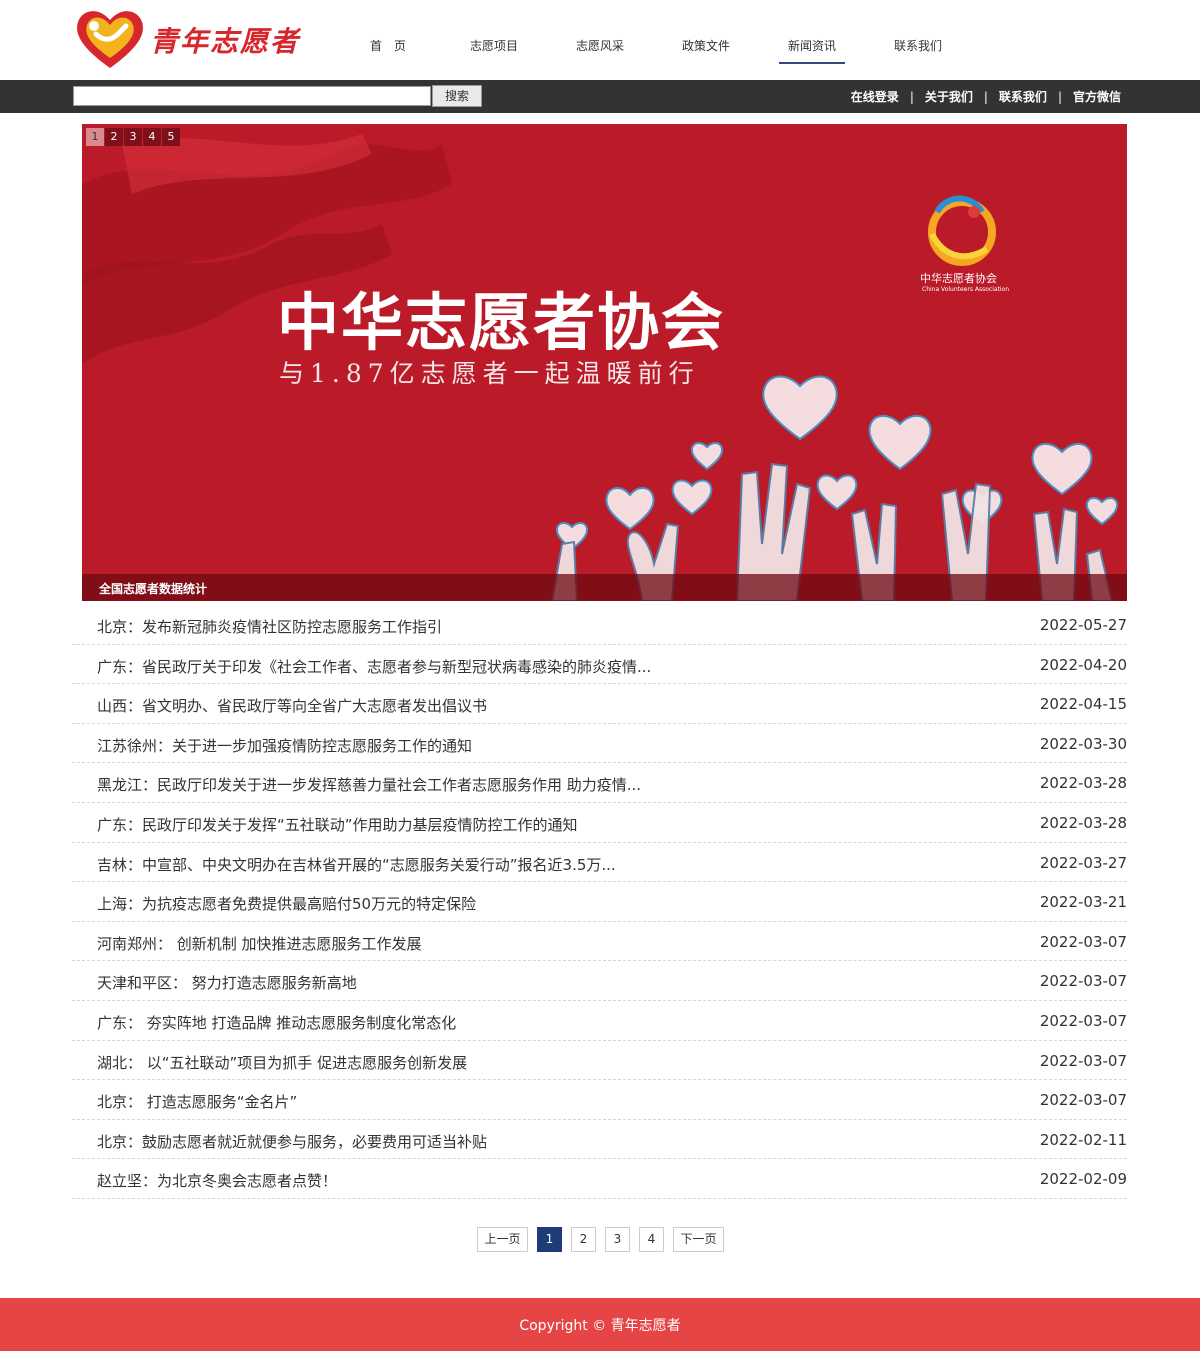 The width and height of the screenshot is (1200, 1351). Describe the element at coordinates (252, 96) in the screenshot. I see `search-input` at that location.